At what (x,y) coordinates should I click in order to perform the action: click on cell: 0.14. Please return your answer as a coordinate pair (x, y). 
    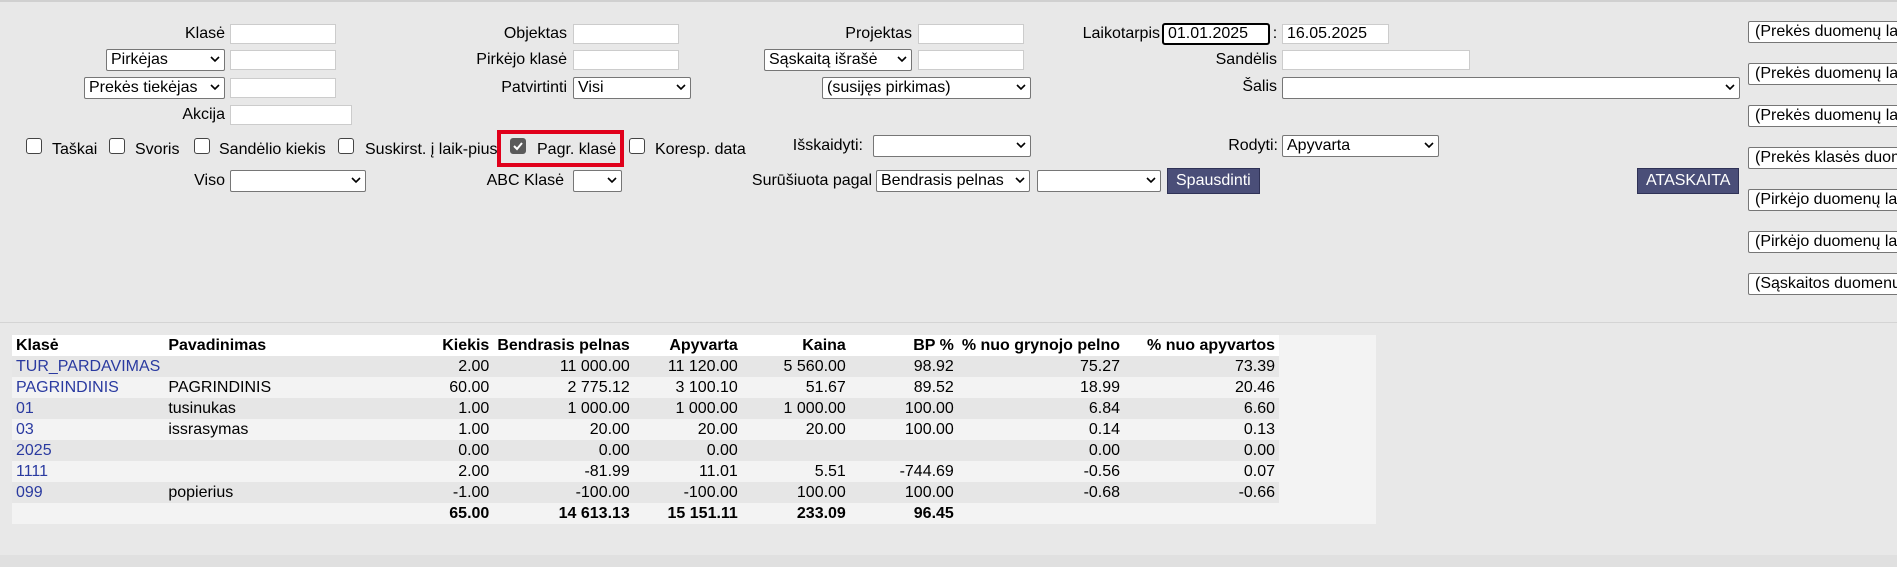
    Looking at the image, I should click on (1104, 429).